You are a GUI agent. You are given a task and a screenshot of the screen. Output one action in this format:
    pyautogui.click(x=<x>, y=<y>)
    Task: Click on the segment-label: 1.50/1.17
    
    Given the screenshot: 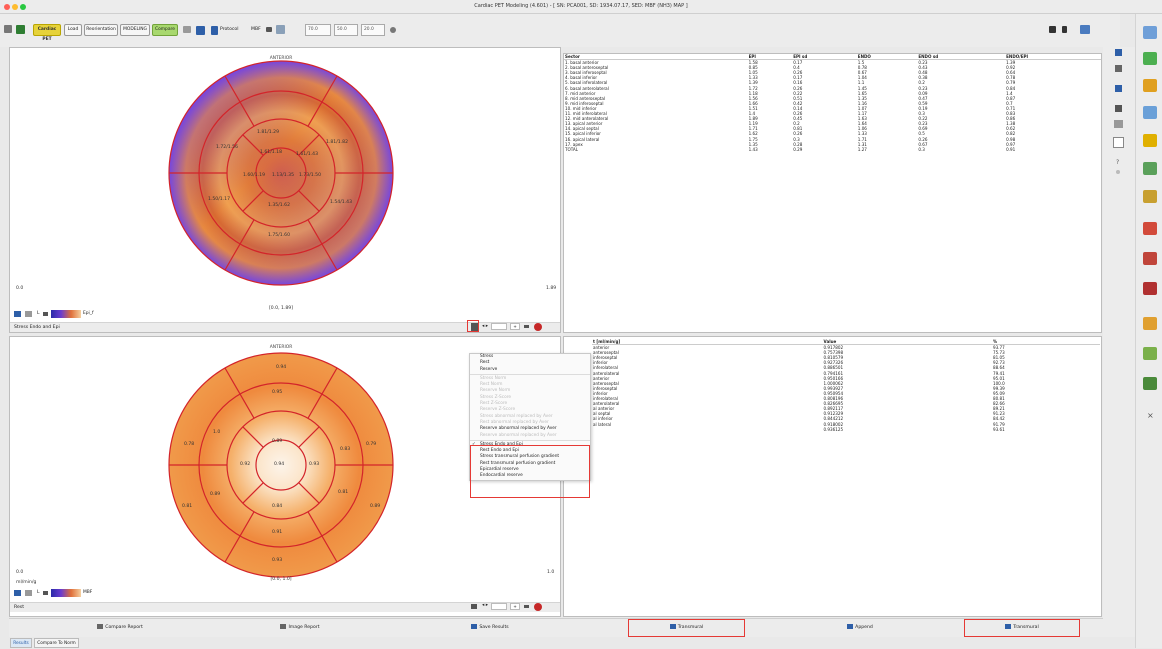 What is the action you would take?
    pyautogui.click(x=219, y=199)
    